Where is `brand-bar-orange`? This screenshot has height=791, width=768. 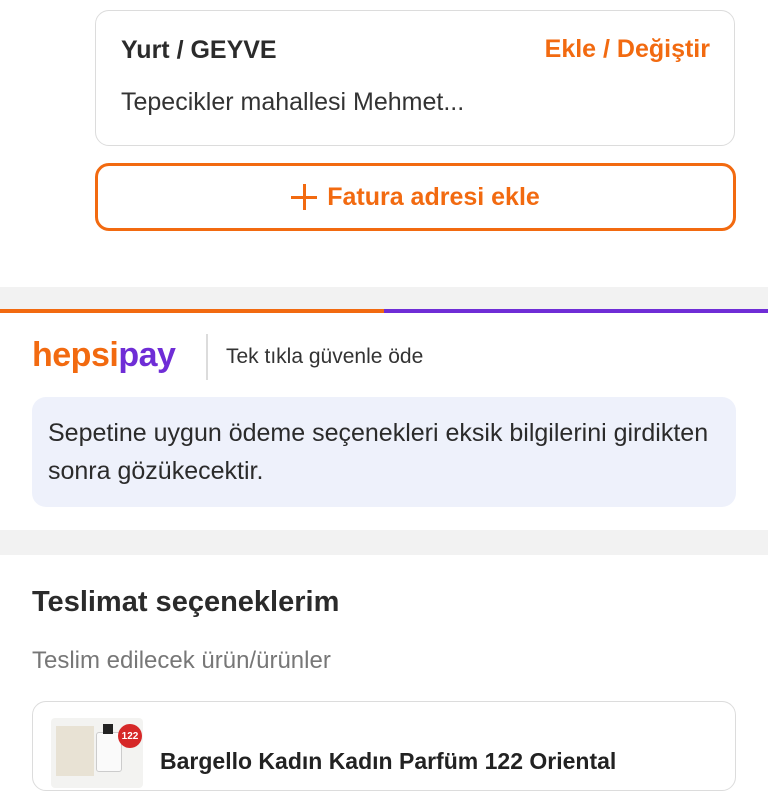
brand-bar-orange is located at coordinates (192, 311).